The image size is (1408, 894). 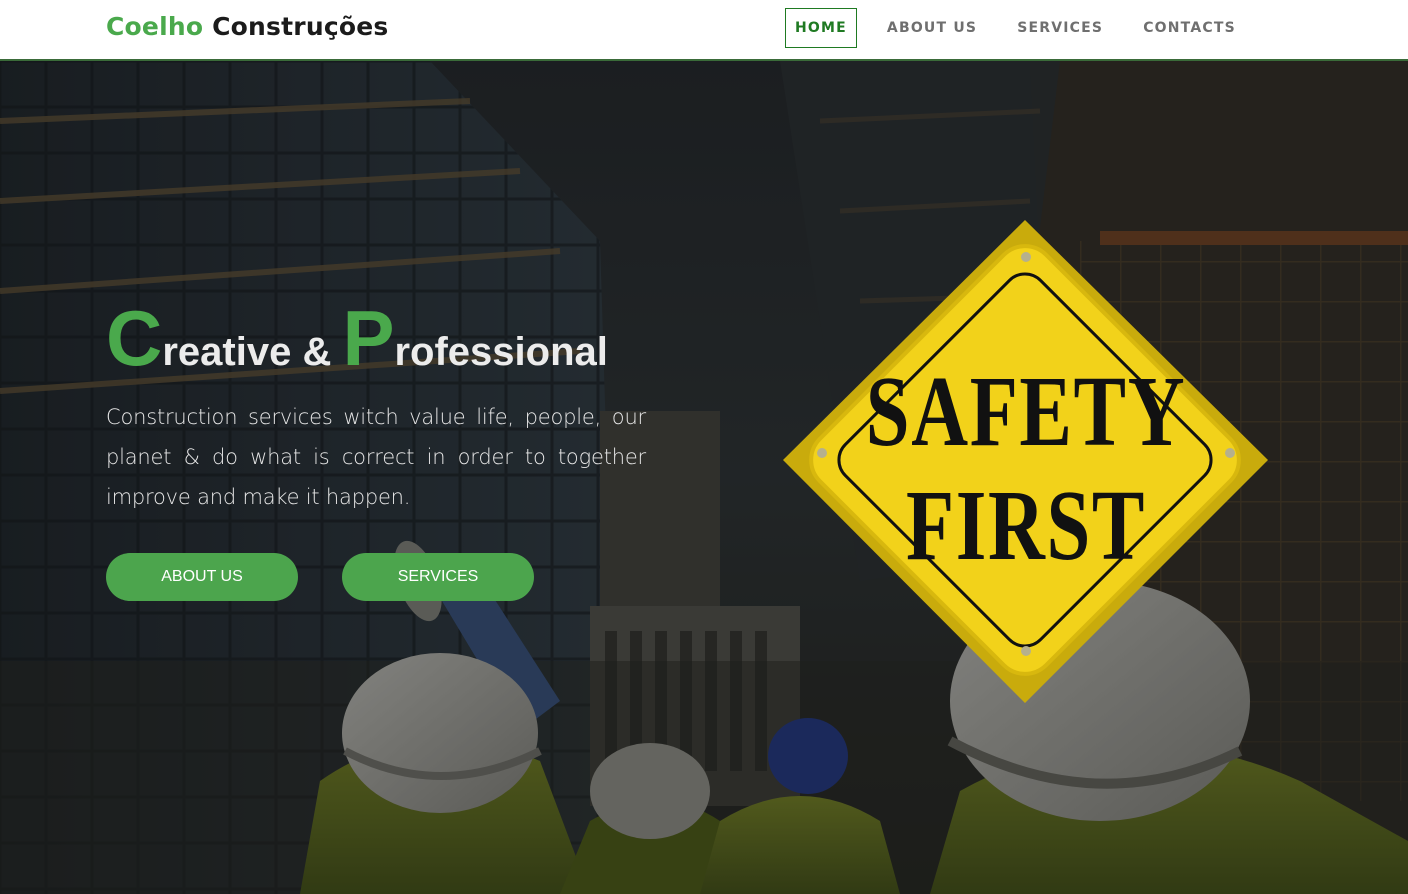 I want to click on headline-part-1: reative &, so click(x=252, y=352).